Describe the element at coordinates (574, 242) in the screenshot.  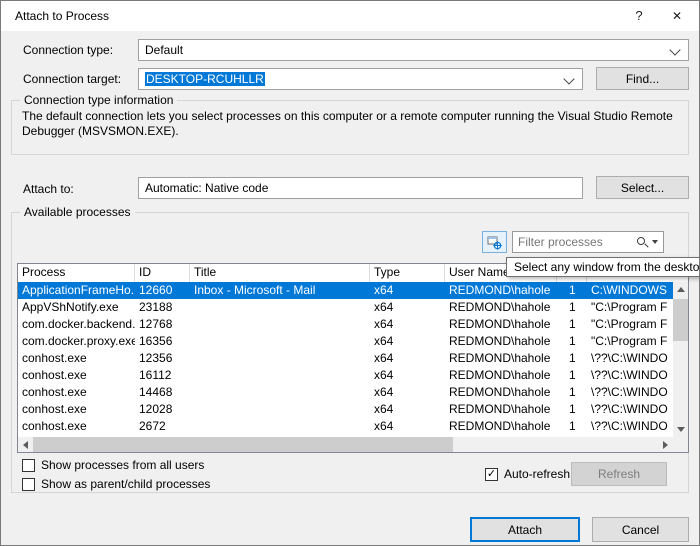
I see `filter-processes-input` at that location.